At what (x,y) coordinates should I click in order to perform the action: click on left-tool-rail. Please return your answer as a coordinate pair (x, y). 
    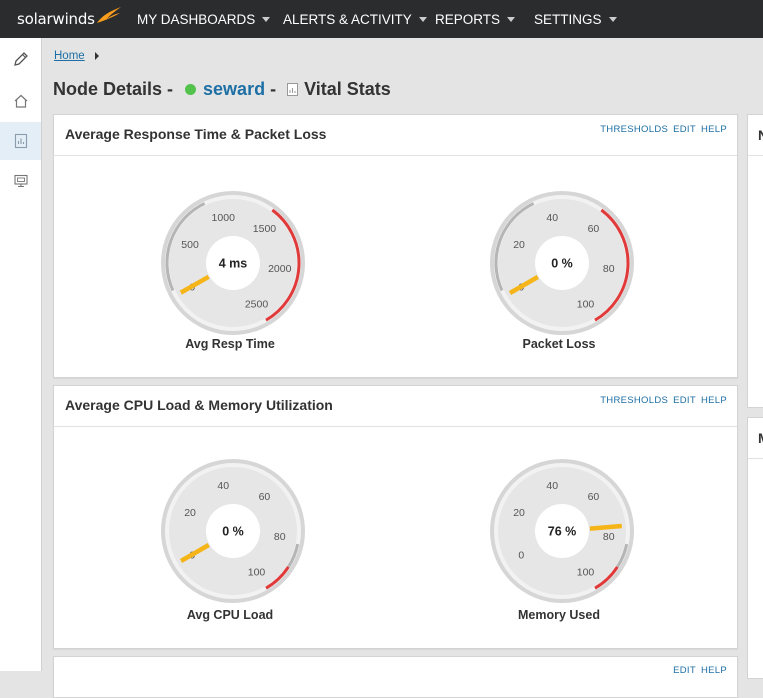
    Looking at the image, I should click on (21, 354).